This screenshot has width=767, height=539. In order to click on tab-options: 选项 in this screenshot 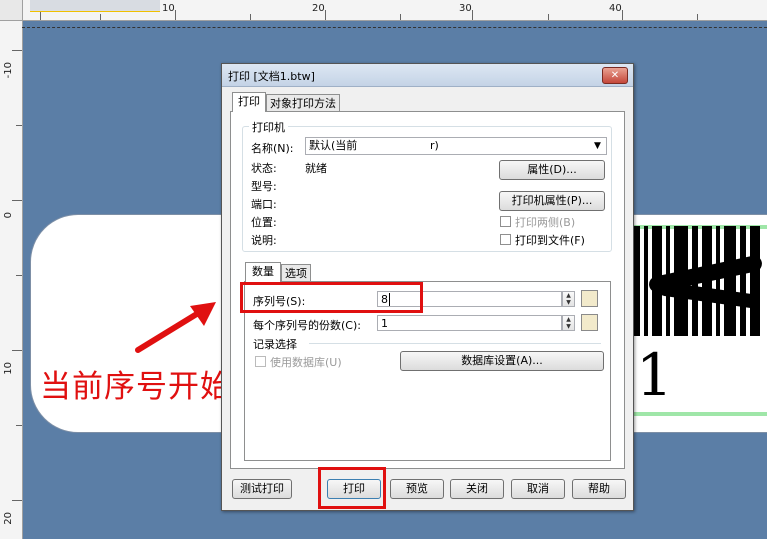, I will do `click(296, 273)`.